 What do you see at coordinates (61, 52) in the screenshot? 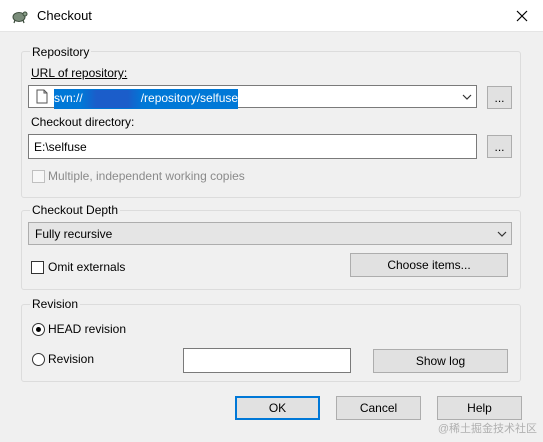
I see `repository-group-label: Repository` at bounding box center [61, 52].